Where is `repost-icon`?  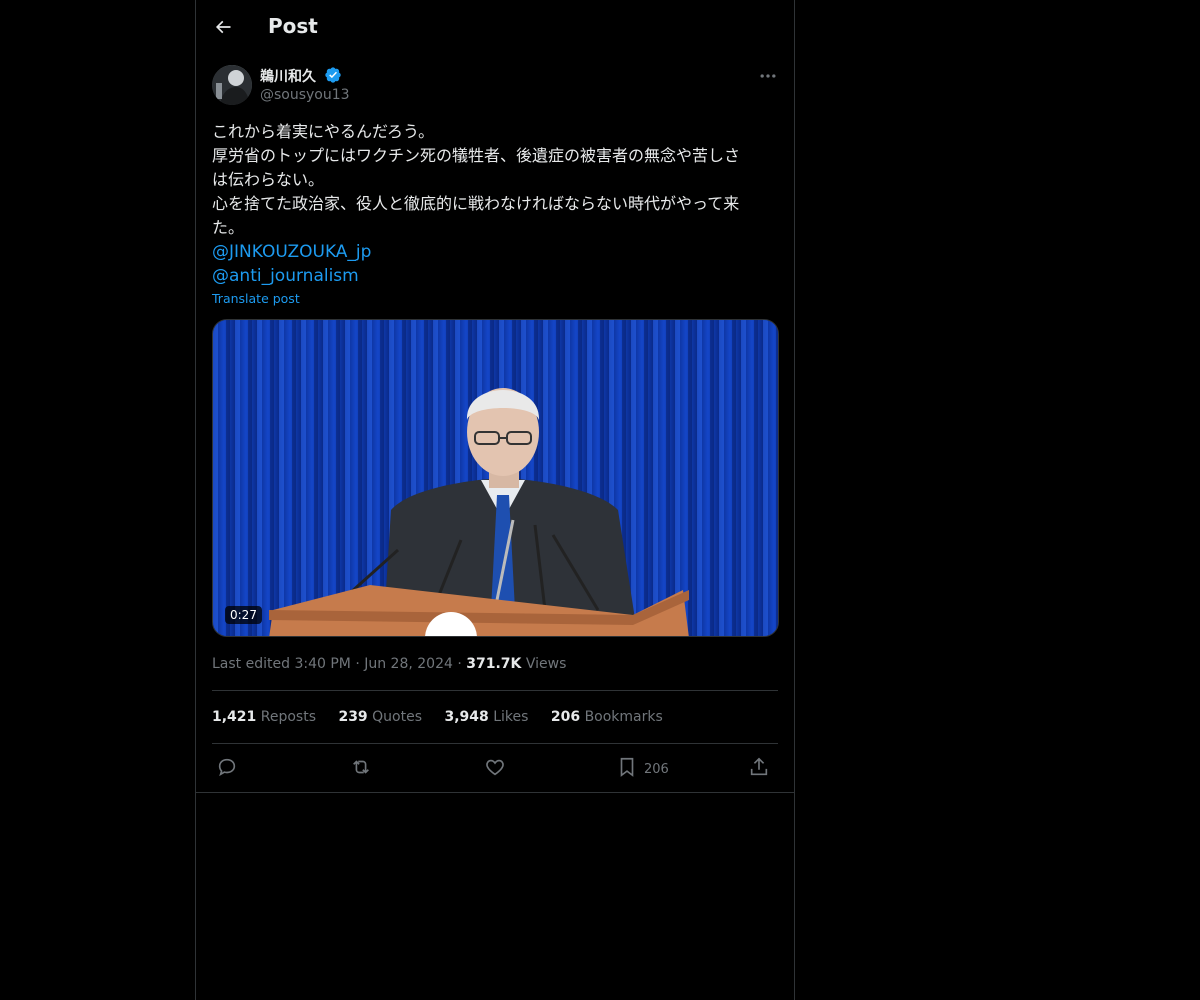 repost-icon is located at coordinates (361, 767).